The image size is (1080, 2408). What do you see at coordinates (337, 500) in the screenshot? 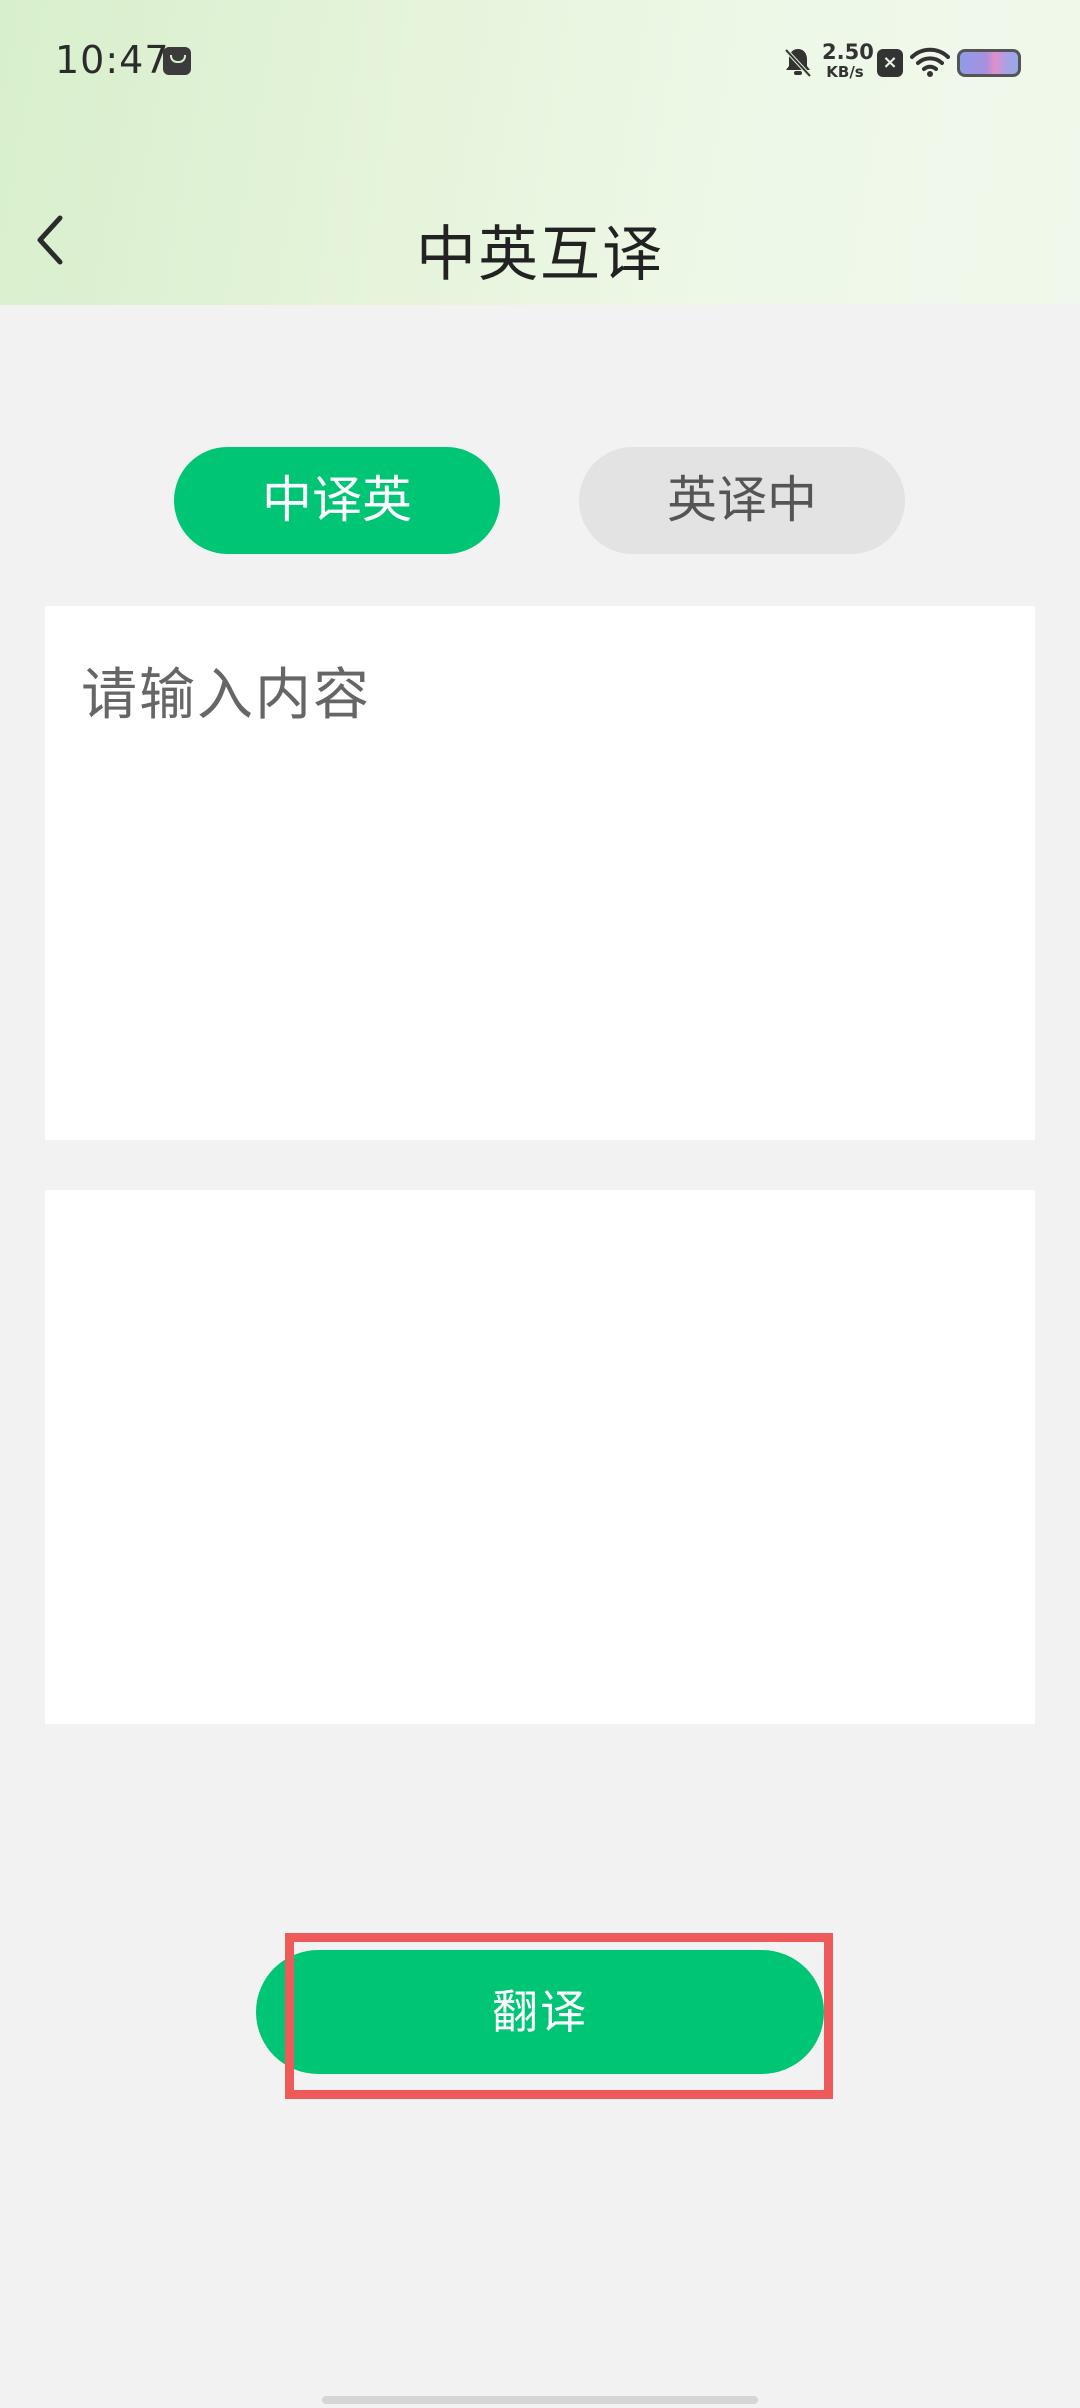
I see `tab-chinese-to-english: 中译英` at bounding box center [337, 500].